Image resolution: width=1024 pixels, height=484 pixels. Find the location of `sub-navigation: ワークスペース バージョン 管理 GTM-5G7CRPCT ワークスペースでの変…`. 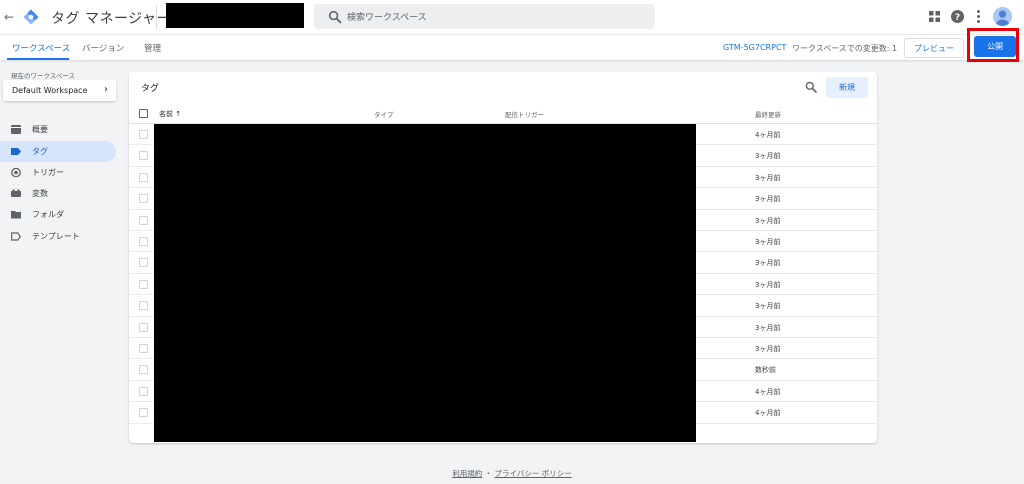

sub-navigation: ワークスペース バージョン 管理 GTM-5G7CRPCT ワークスペースでの変… is located at coordinates (512, 47).